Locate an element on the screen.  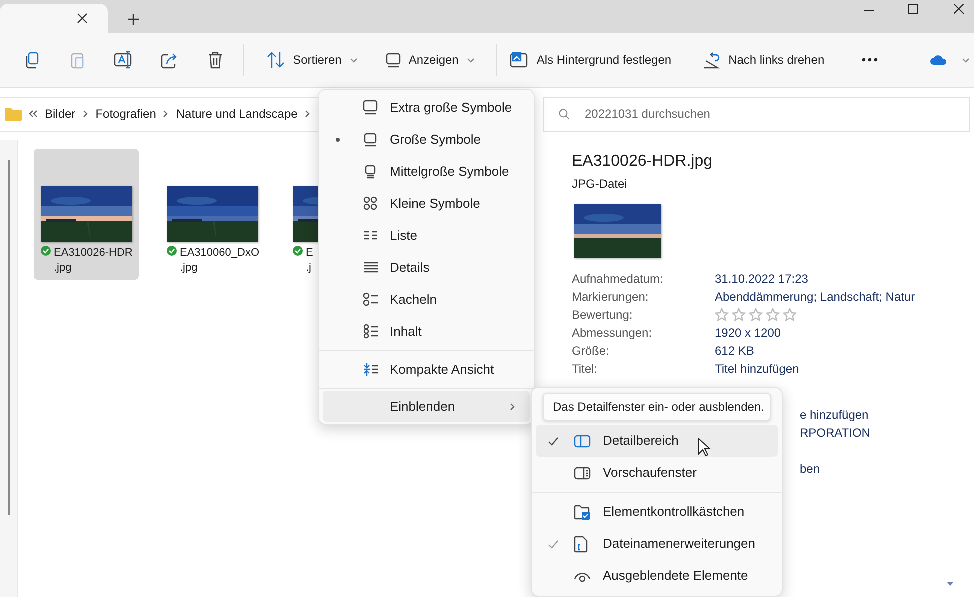
submenu-item: Einblenden is located at coordinates (426, 406).